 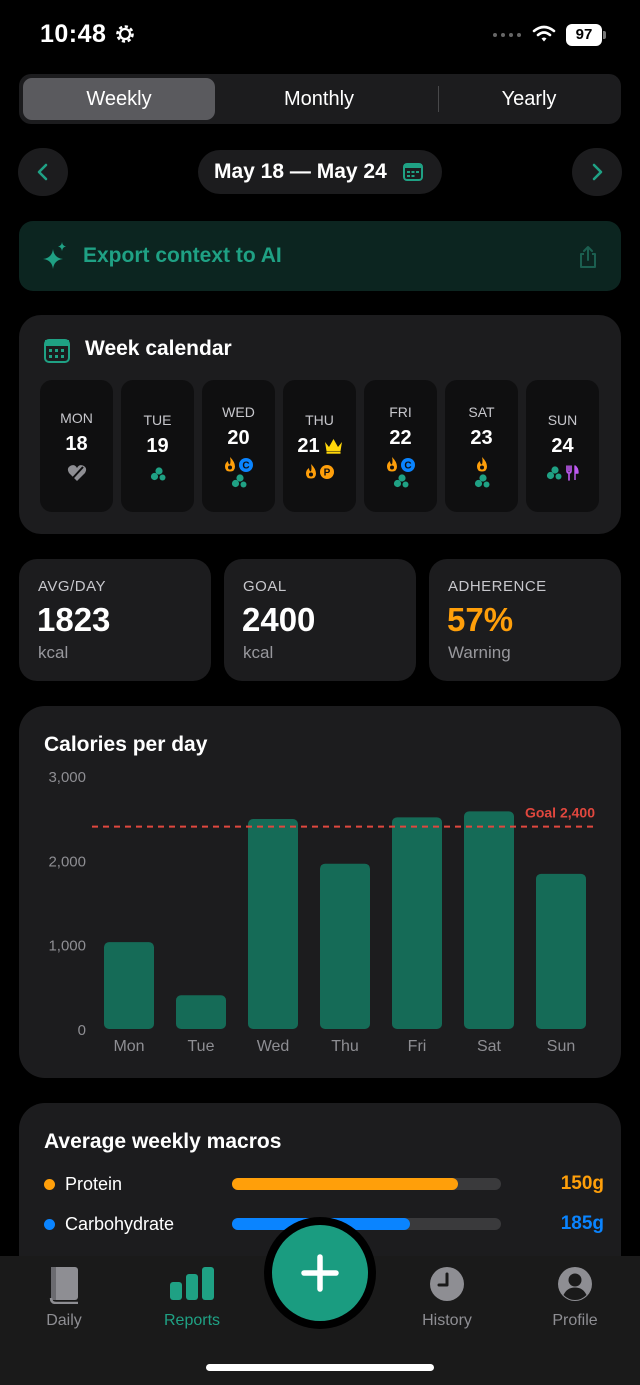 What do you see at coordinates (119, 99) in the screenshot?
I see `tab-weekly: Weekly` at bounding box center [119, 99].